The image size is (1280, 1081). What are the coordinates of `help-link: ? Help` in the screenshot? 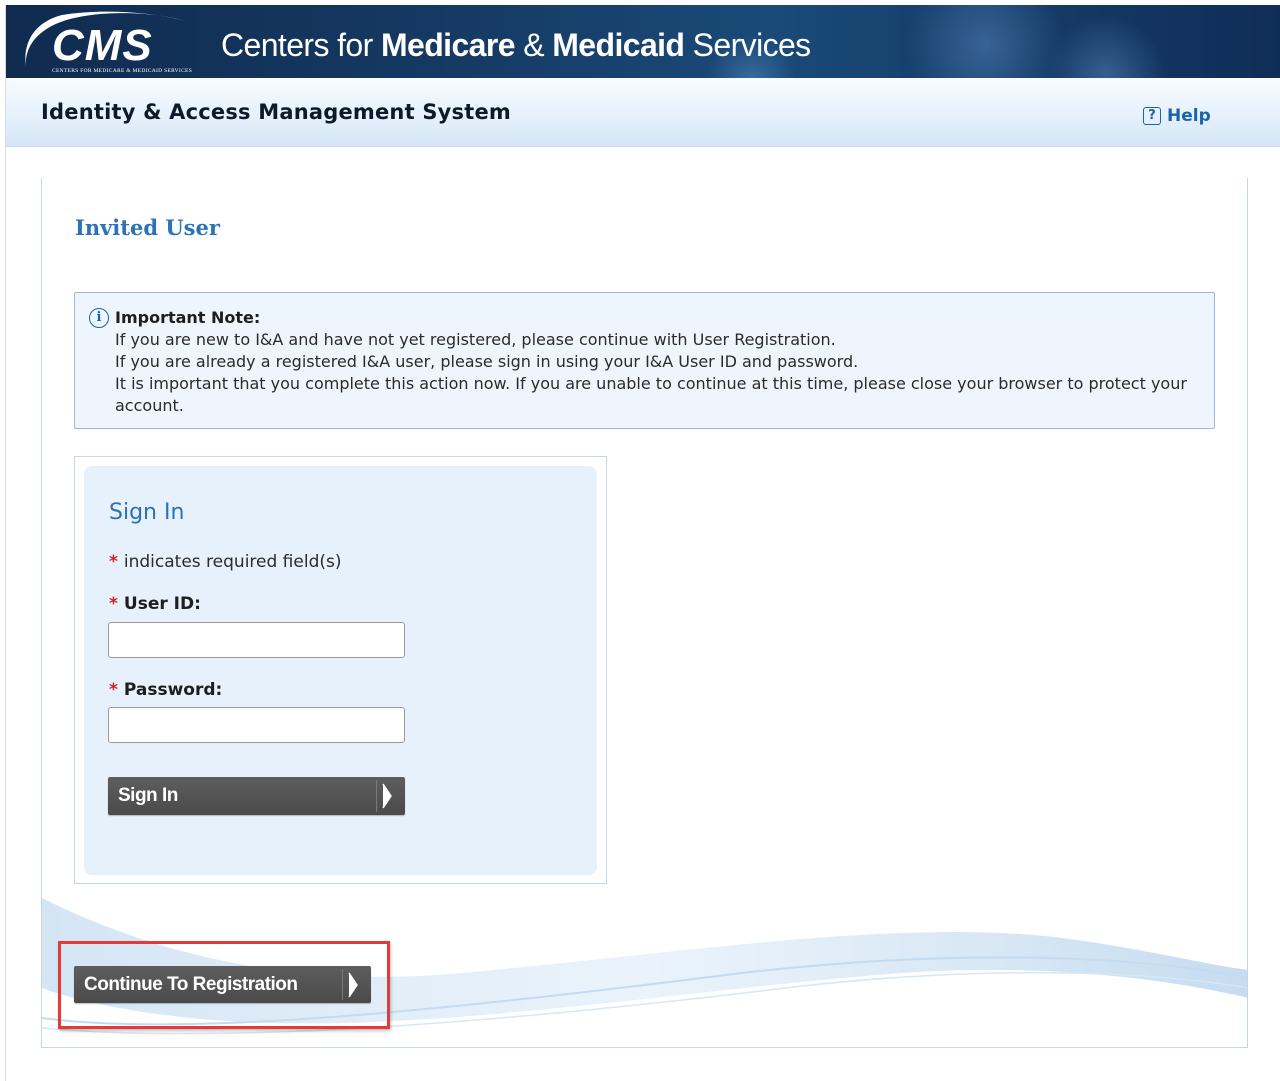 It's located at (1177, 116).